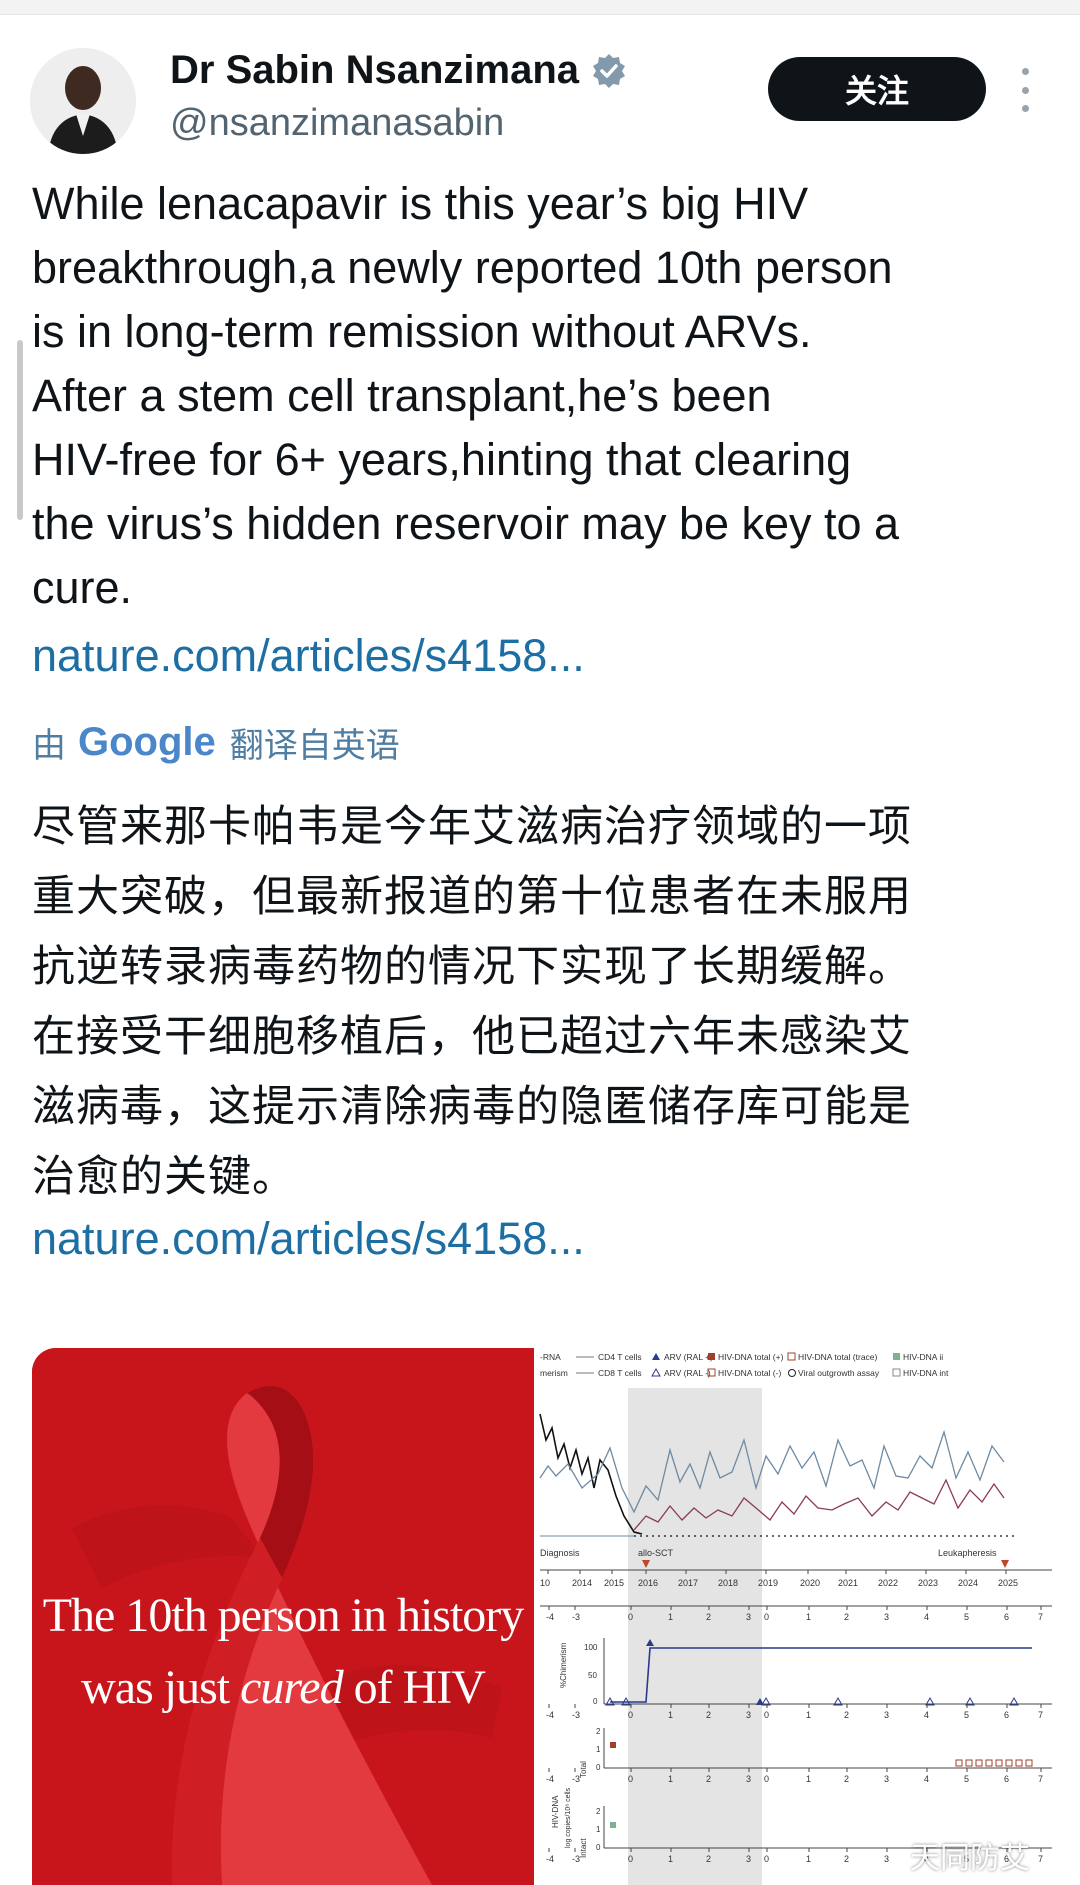 This screenshot has width=1080, height=1885. What do you see at coordinates (620, 1357) in the screenshot?
I see `legend-item: CD4 T cells` at bounding box center [620, 1357].